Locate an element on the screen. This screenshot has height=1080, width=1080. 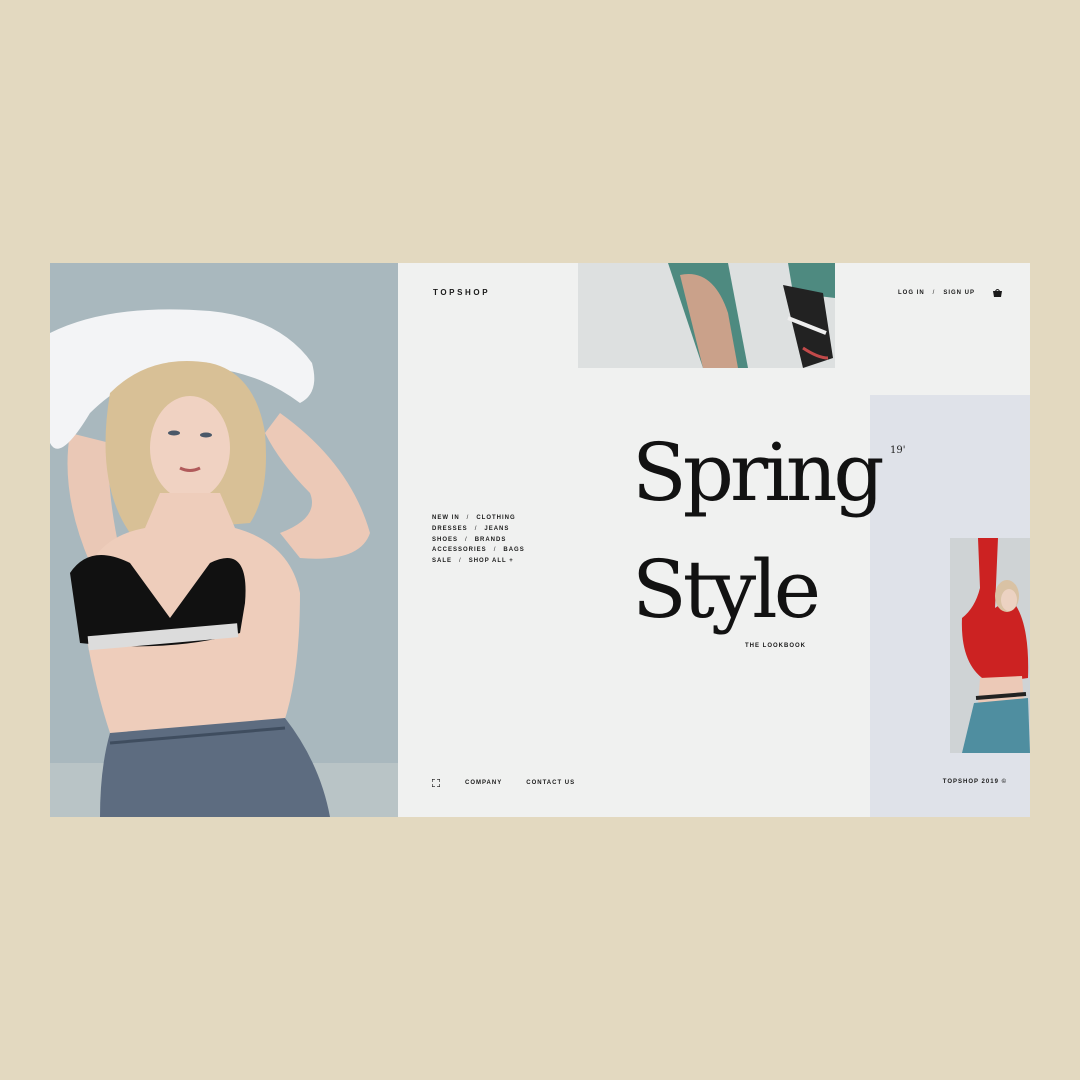
nav-row: NEW IN / CLOTHING is located at coordinates (478, 518).